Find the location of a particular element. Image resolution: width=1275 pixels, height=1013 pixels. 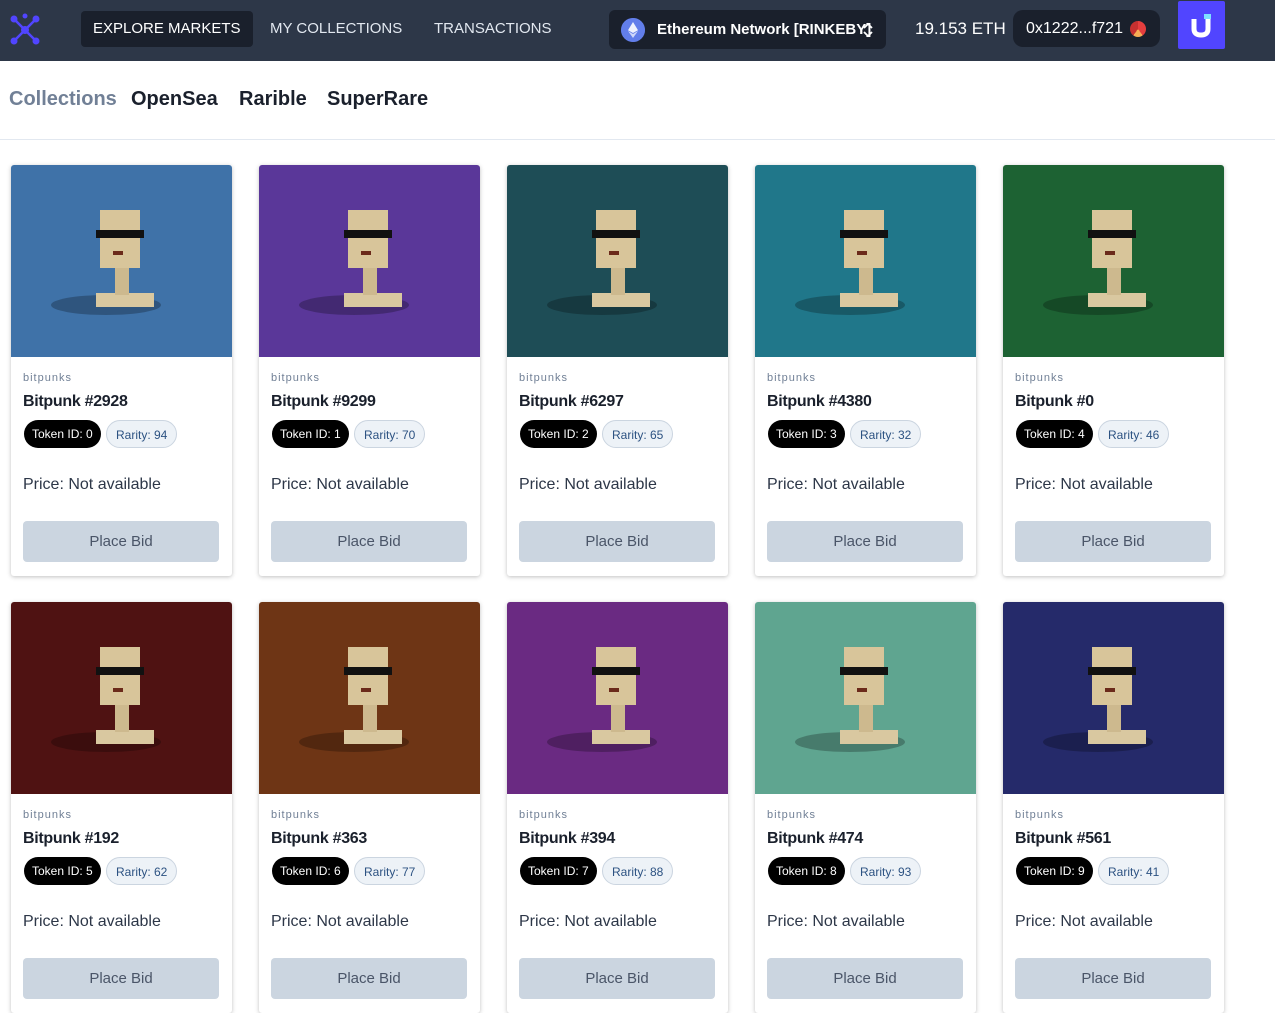

rarity-badge: Rarity: 88 is located at coordinates (638, 871).